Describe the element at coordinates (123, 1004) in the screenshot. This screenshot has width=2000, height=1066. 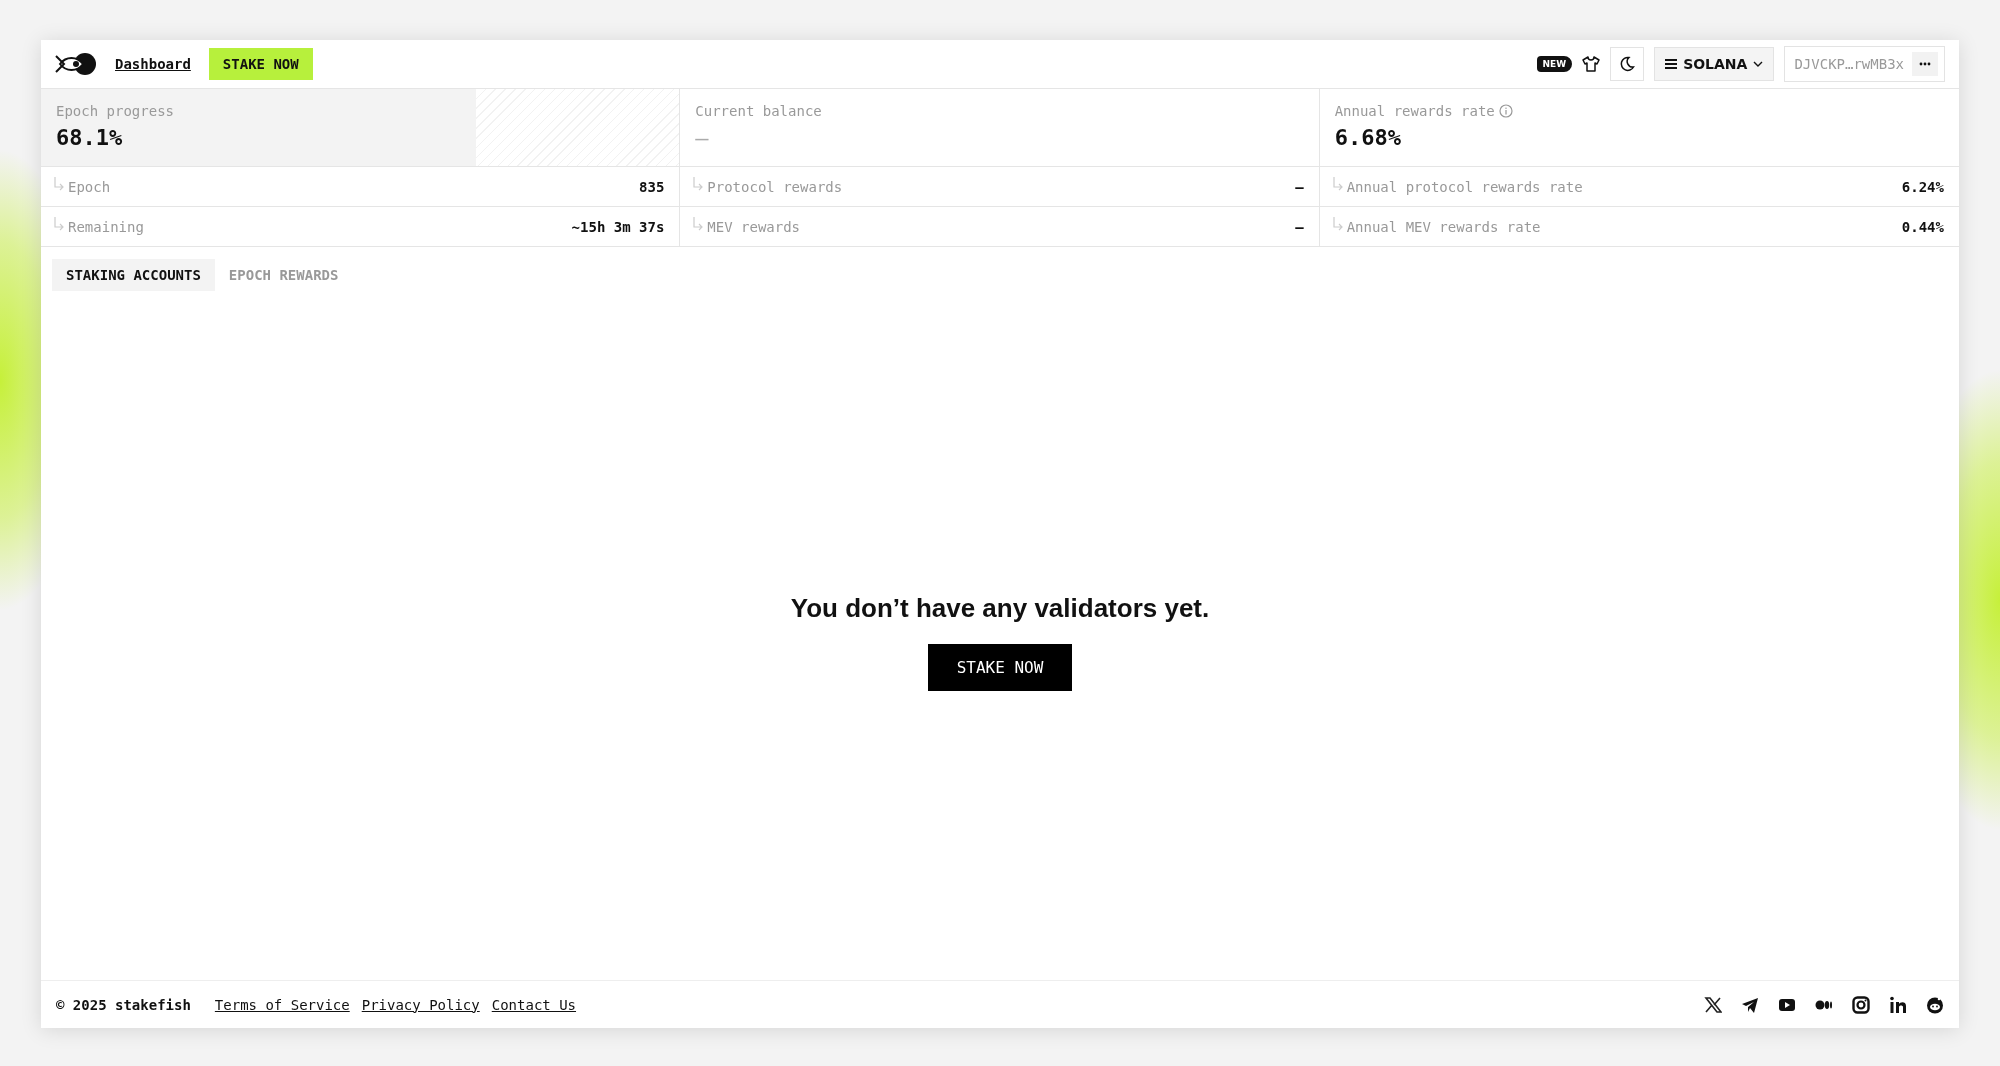
I see `copyright: © 2025 stakefish` at that location.